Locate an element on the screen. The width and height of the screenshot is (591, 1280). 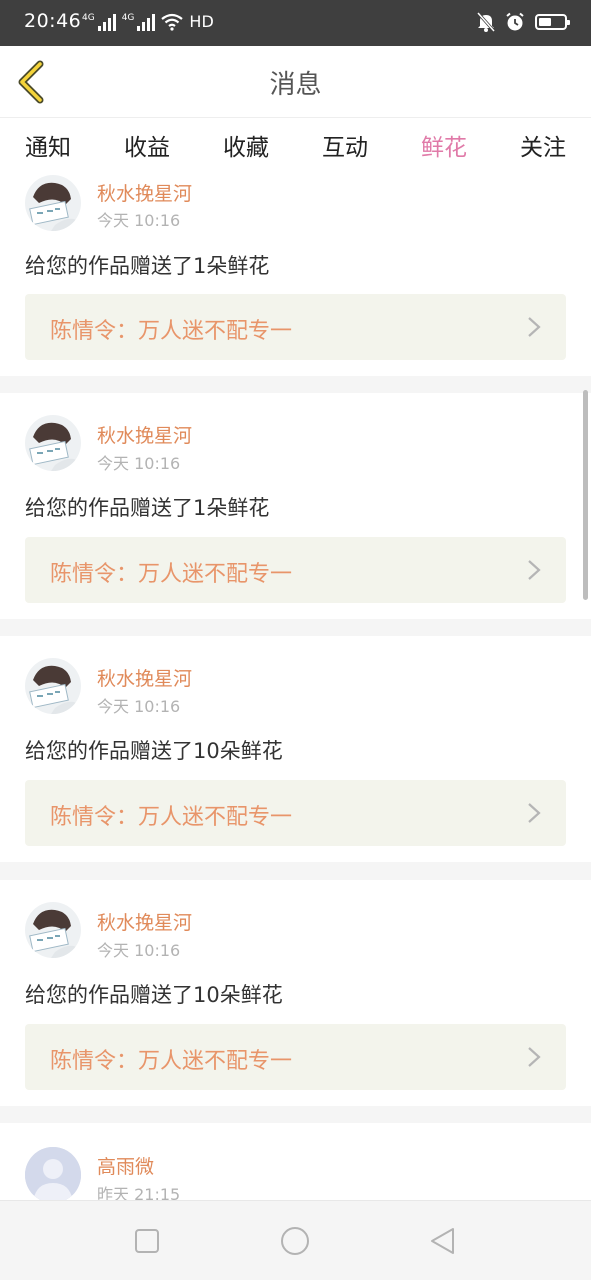
tab-label: 收益 is located at coordinates (147, 148).